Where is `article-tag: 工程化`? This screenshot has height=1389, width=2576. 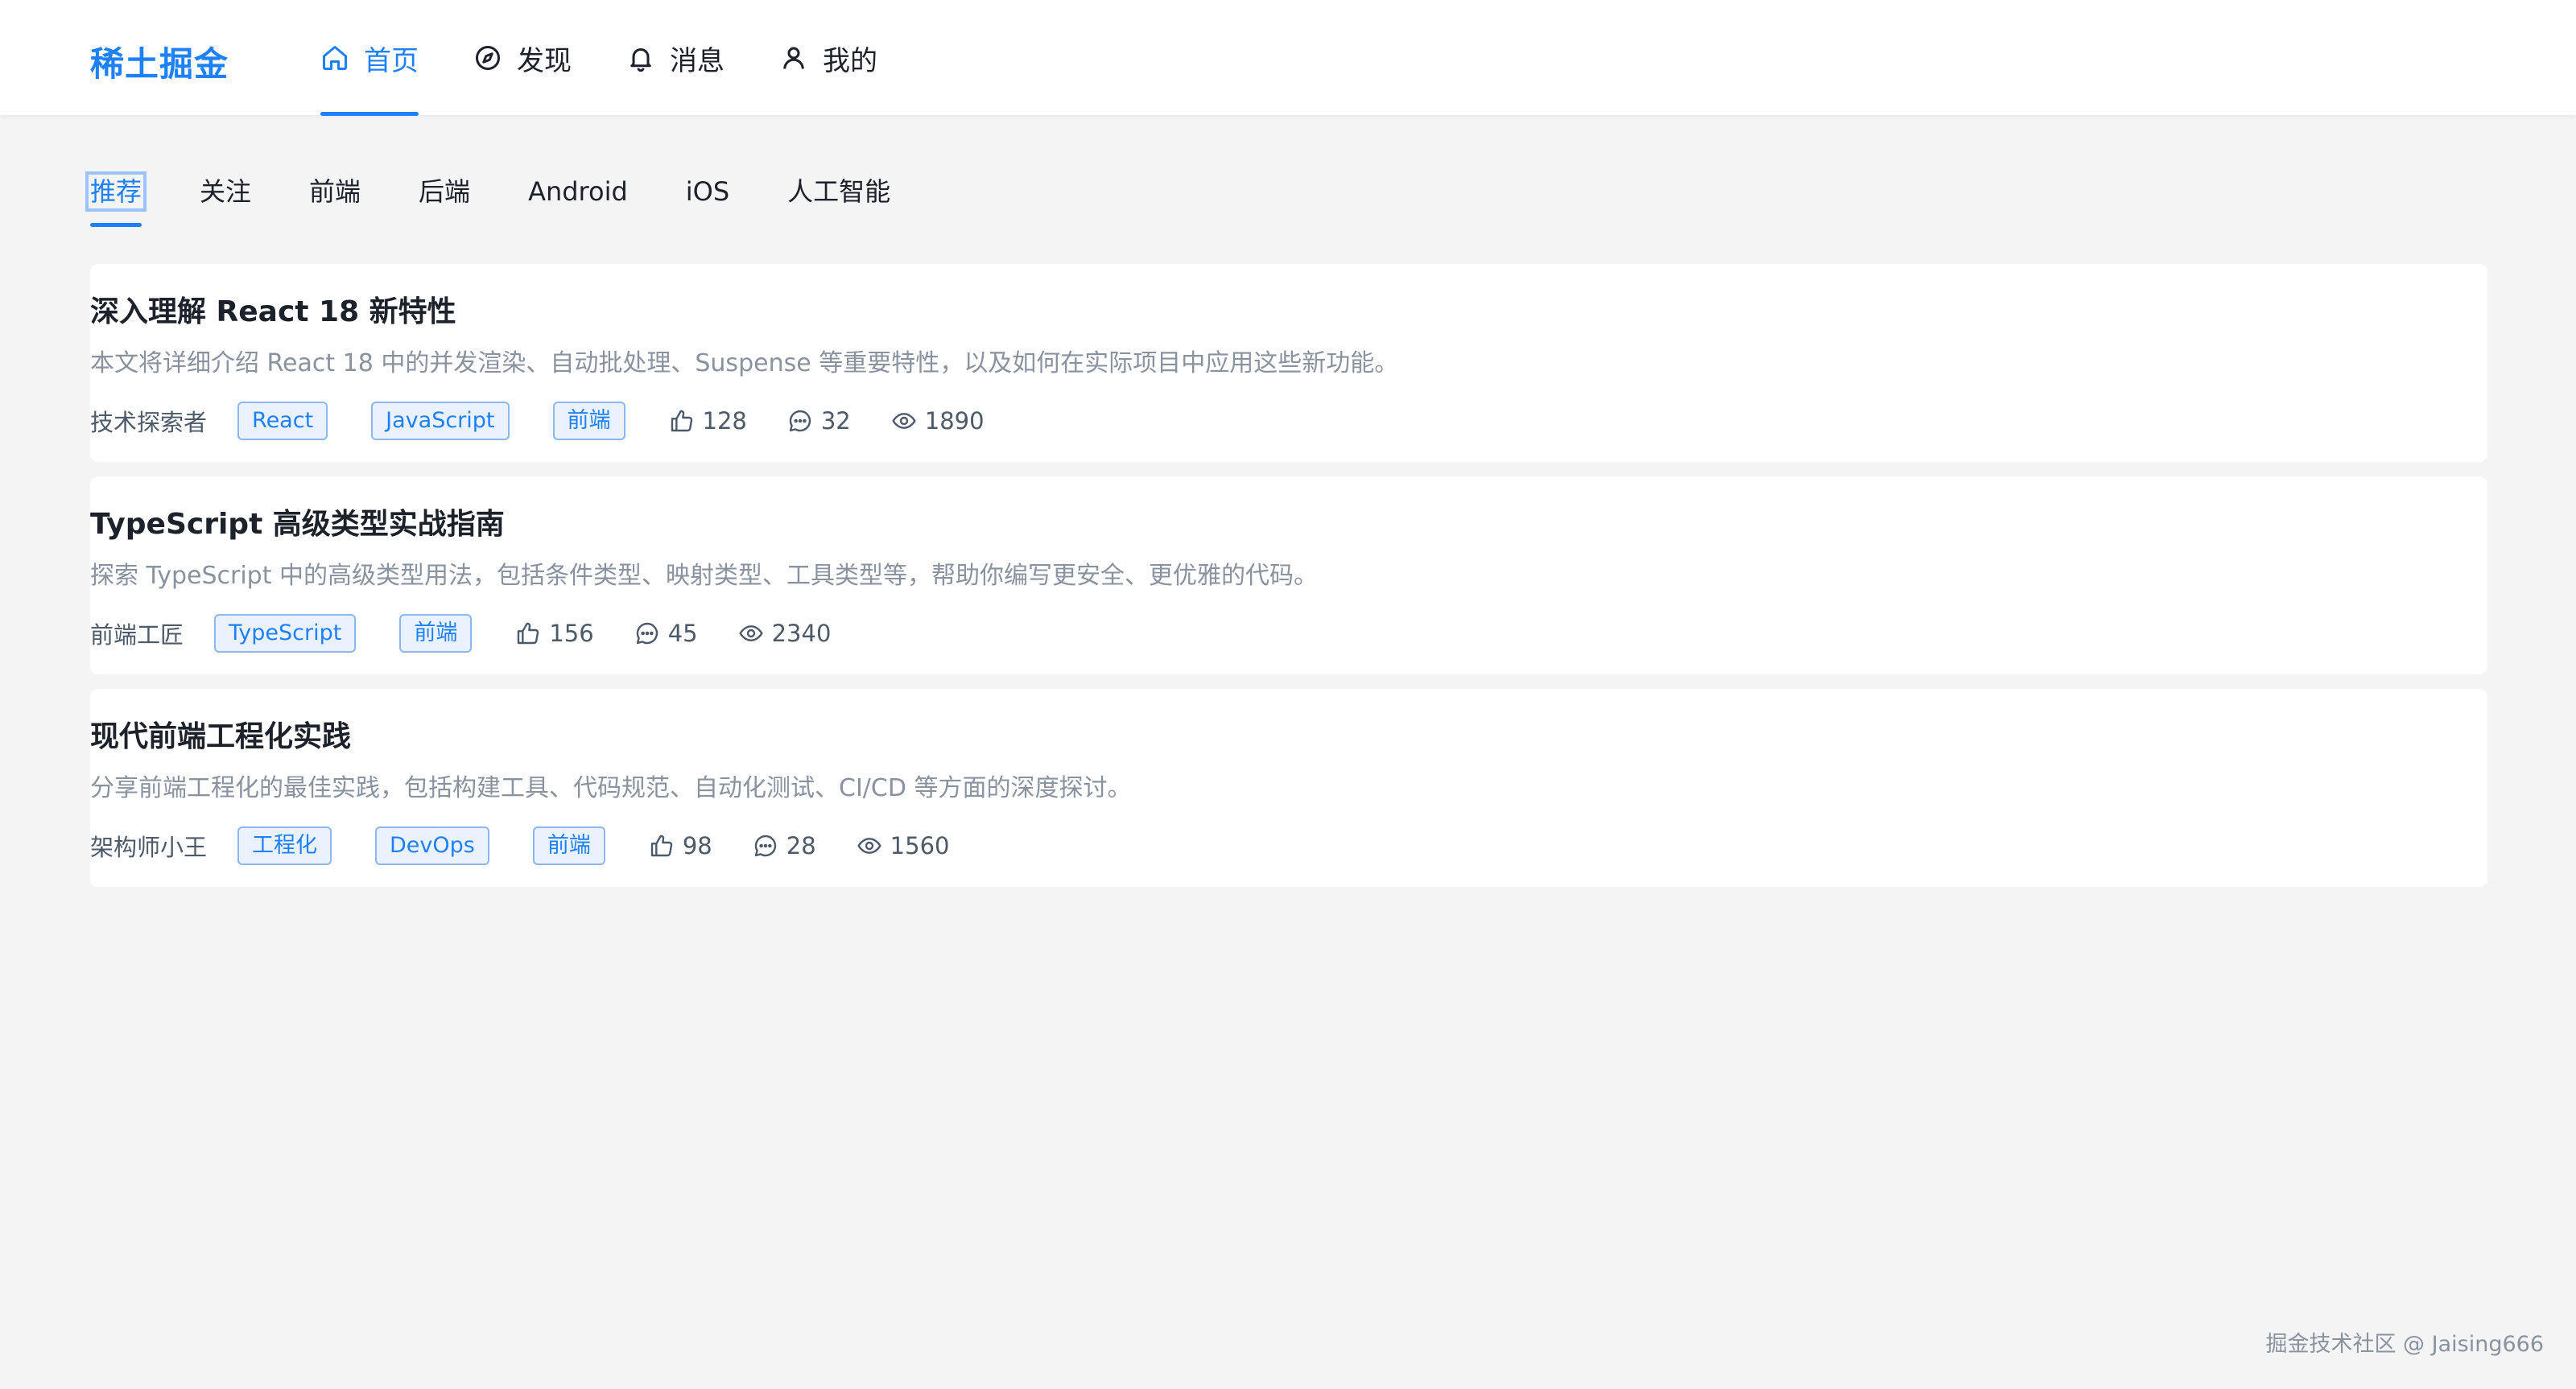
article-tag: 工程化 is located at coordinates (284, 845).